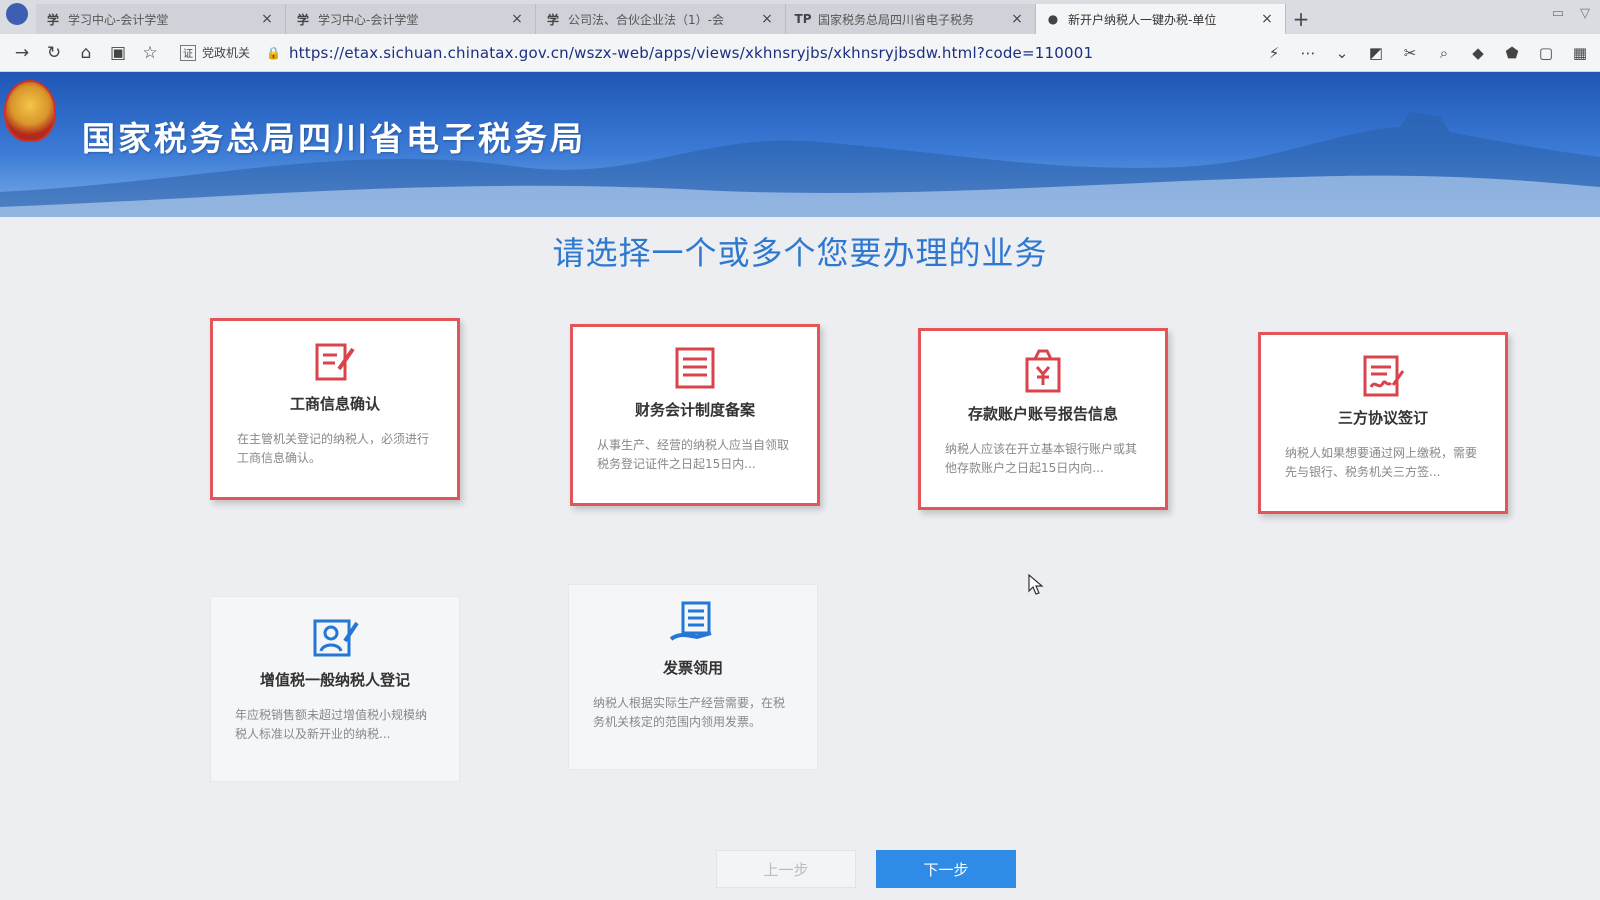  What do you see at coordinates (1384, 376) in the screenshot?
I see `signed-document-icon` at bounding box center [1384, 376].